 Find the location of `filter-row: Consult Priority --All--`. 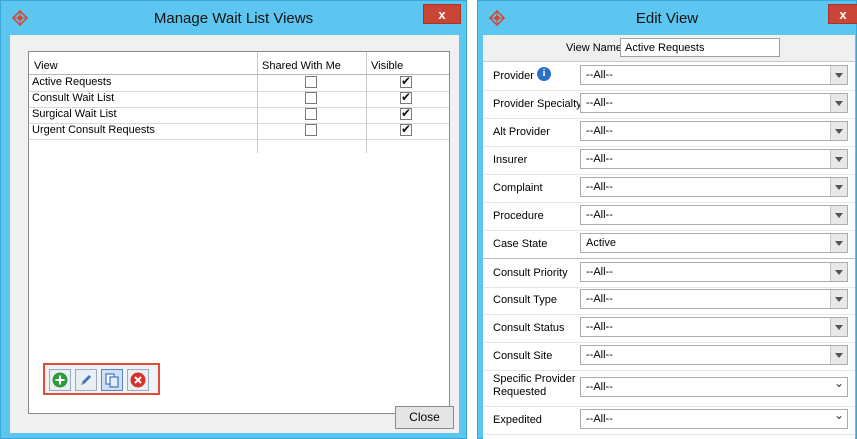

filter-row: Consult Priority --All-- is located at coordinates (669, 273).